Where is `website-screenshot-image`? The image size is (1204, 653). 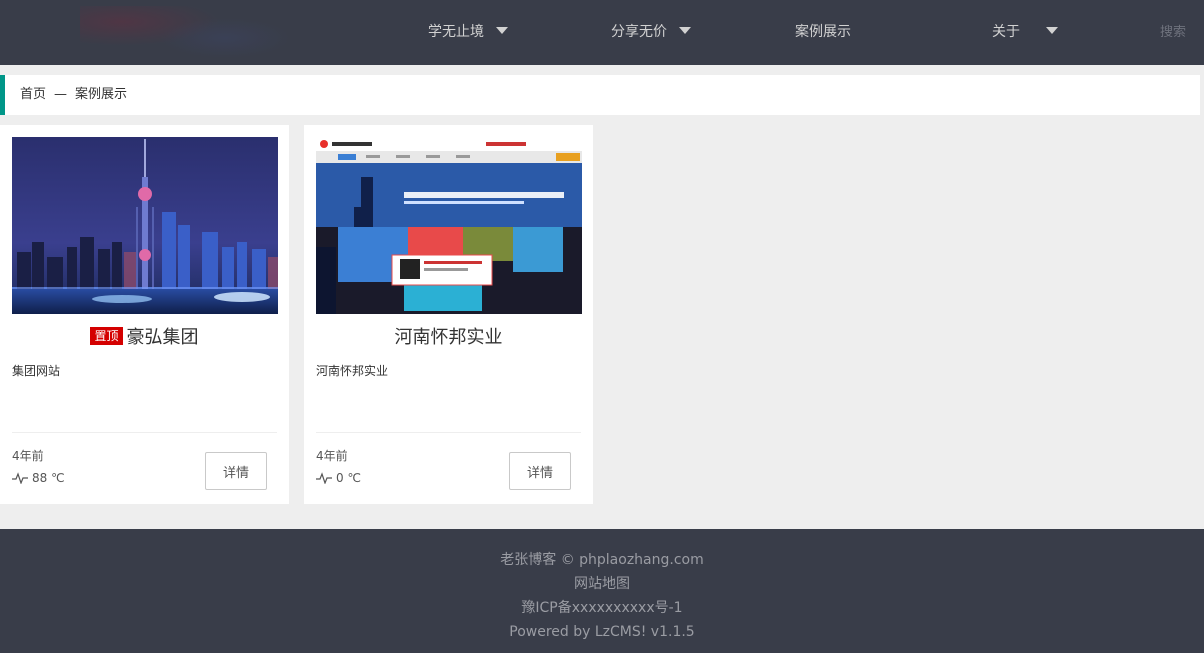 website-screenshot-image is located at coordinates (449, 225).